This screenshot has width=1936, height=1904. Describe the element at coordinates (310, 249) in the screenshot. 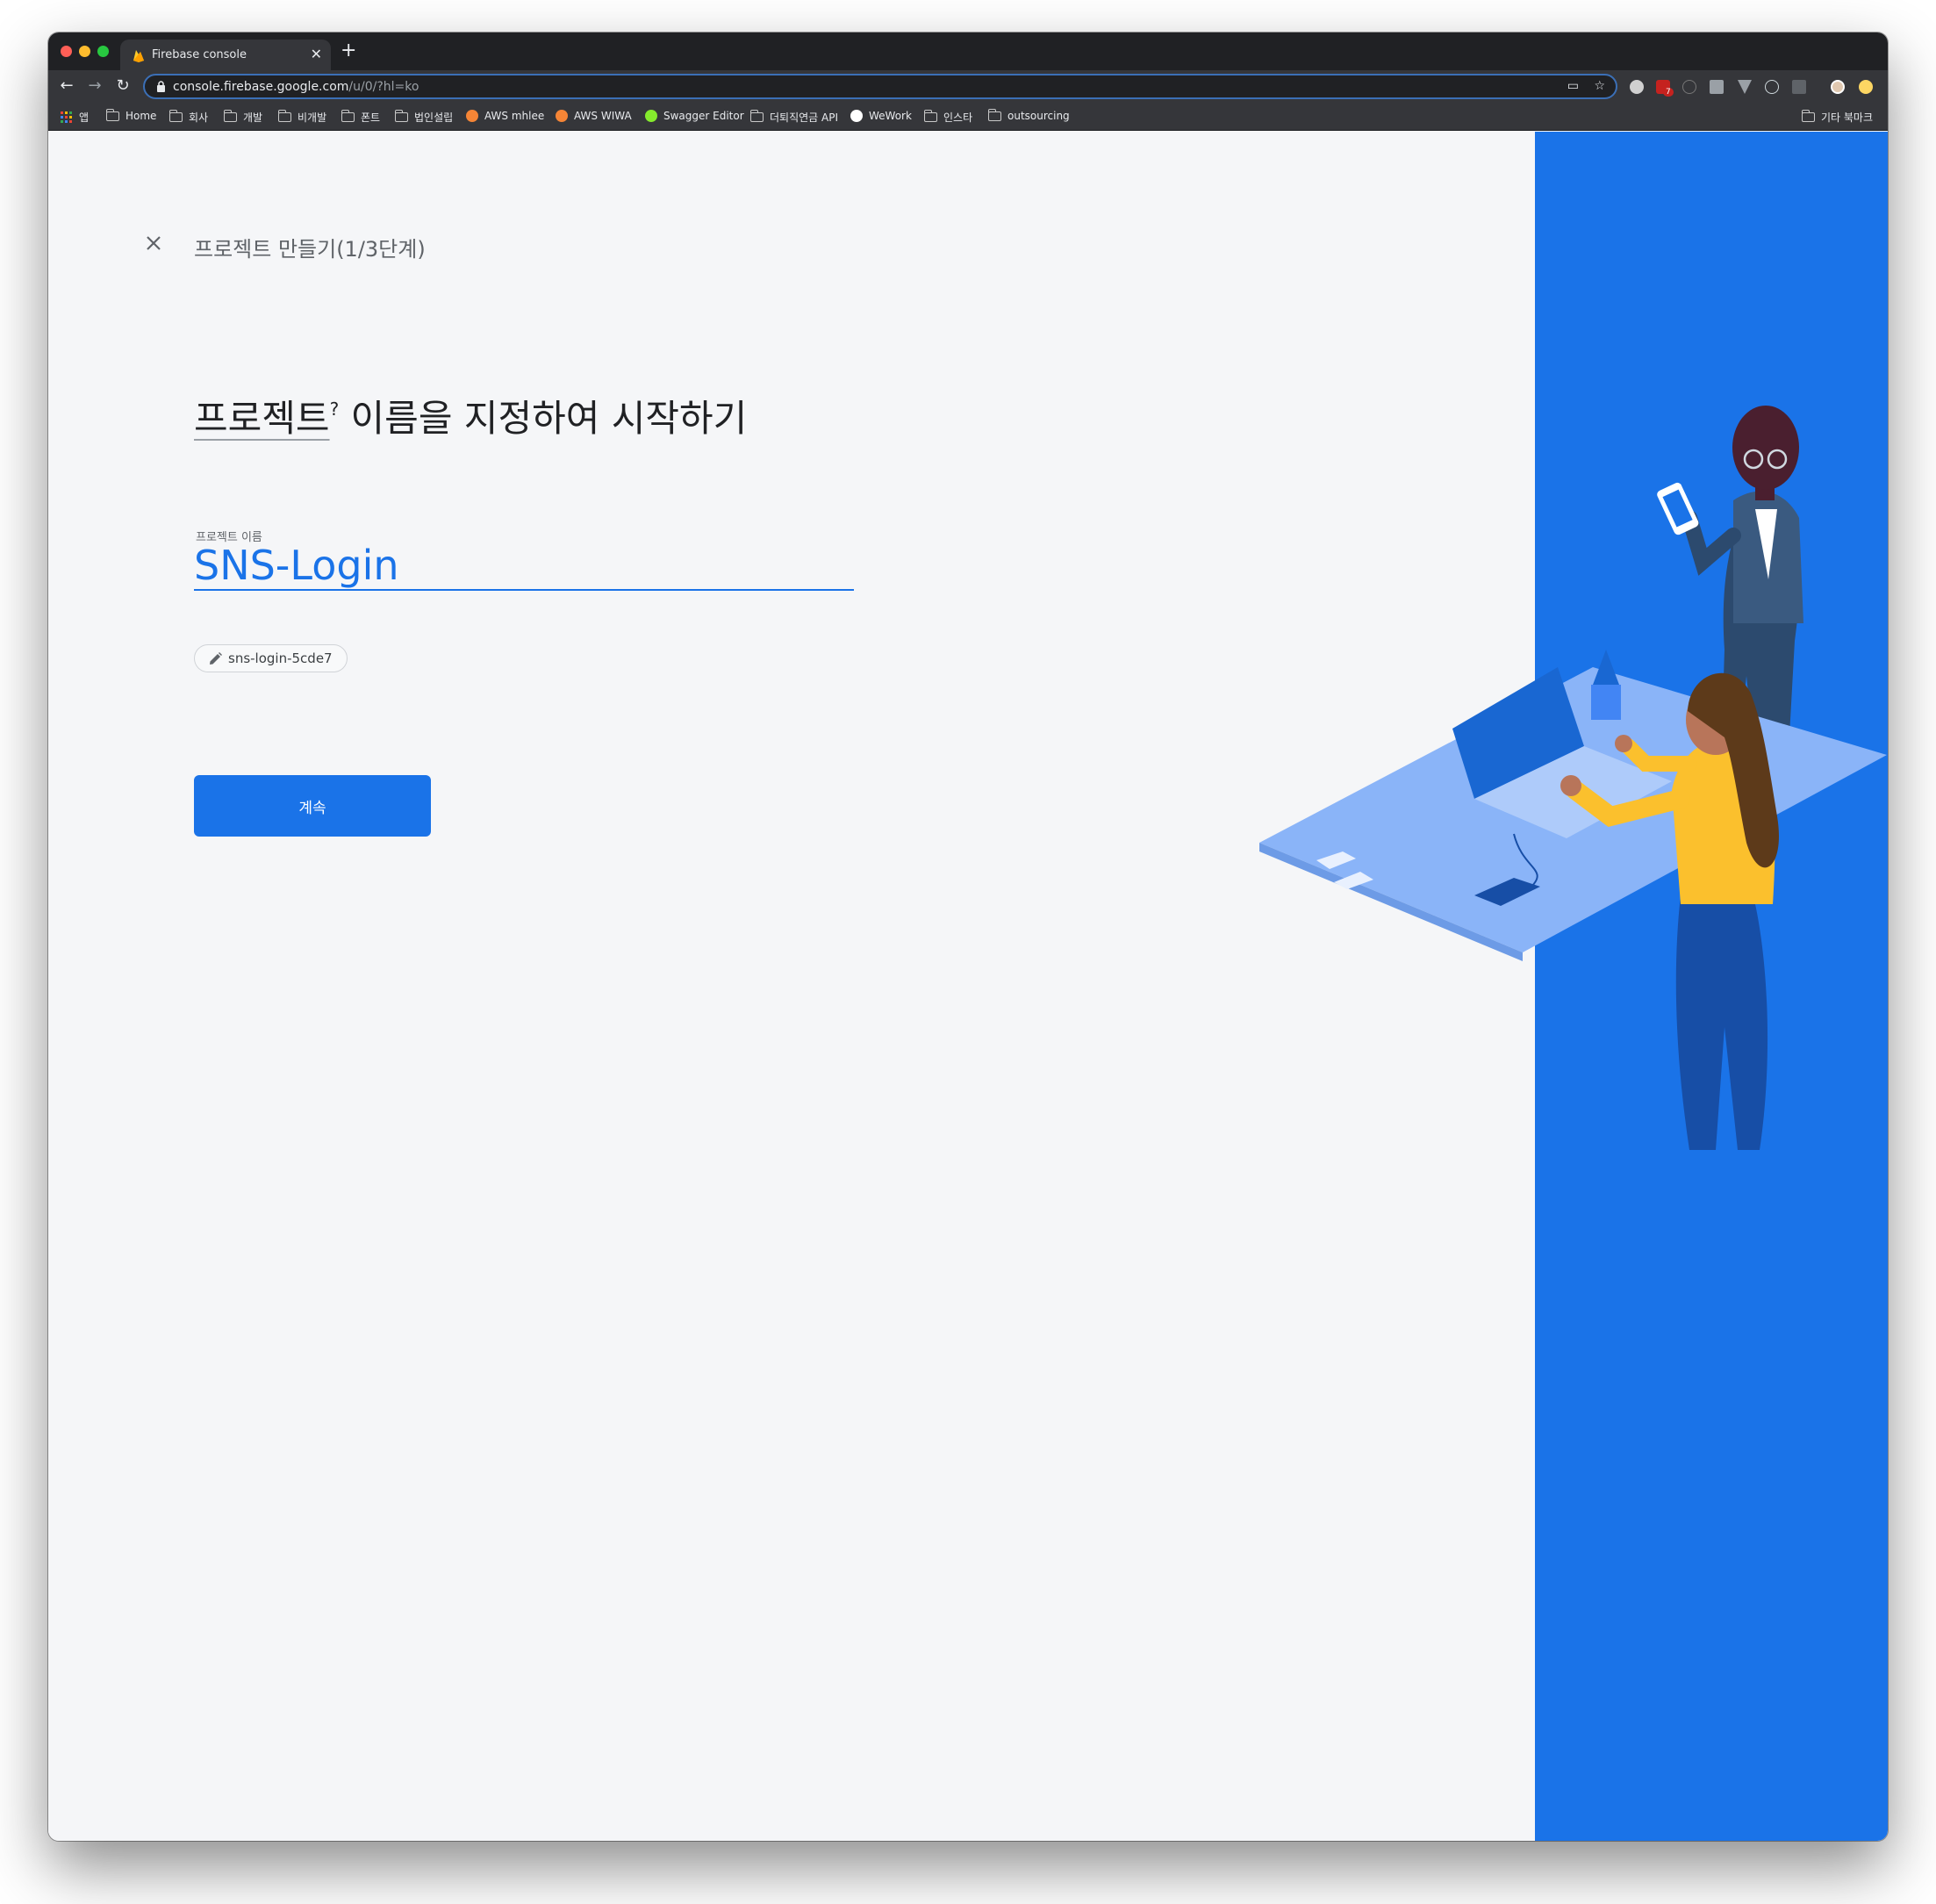

I see `step-title: 프로젝트 만들기(1/3단계)` at that location.